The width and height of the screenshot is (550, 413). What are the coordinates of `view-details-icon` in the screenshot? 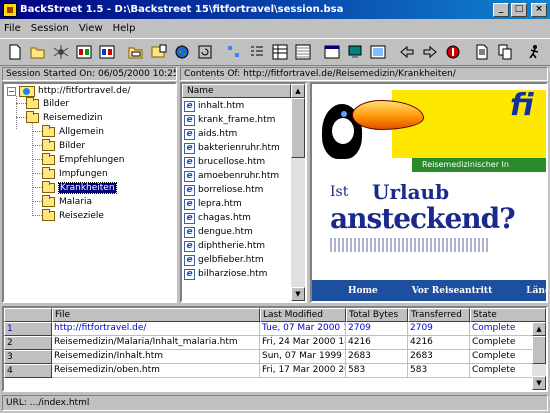 It's located at (280, 52).